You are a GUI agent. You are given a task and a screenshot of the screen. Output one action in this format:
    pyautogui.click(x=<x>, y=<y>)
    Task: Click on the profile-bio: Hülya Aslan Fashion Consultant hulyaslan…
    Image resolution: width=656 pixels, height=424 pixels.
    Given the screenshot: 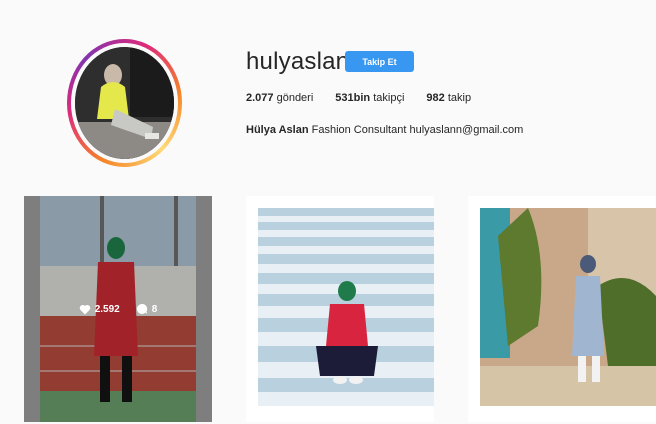 What is the action you would take?
    pyautogui.click(x=384, y=130)
    